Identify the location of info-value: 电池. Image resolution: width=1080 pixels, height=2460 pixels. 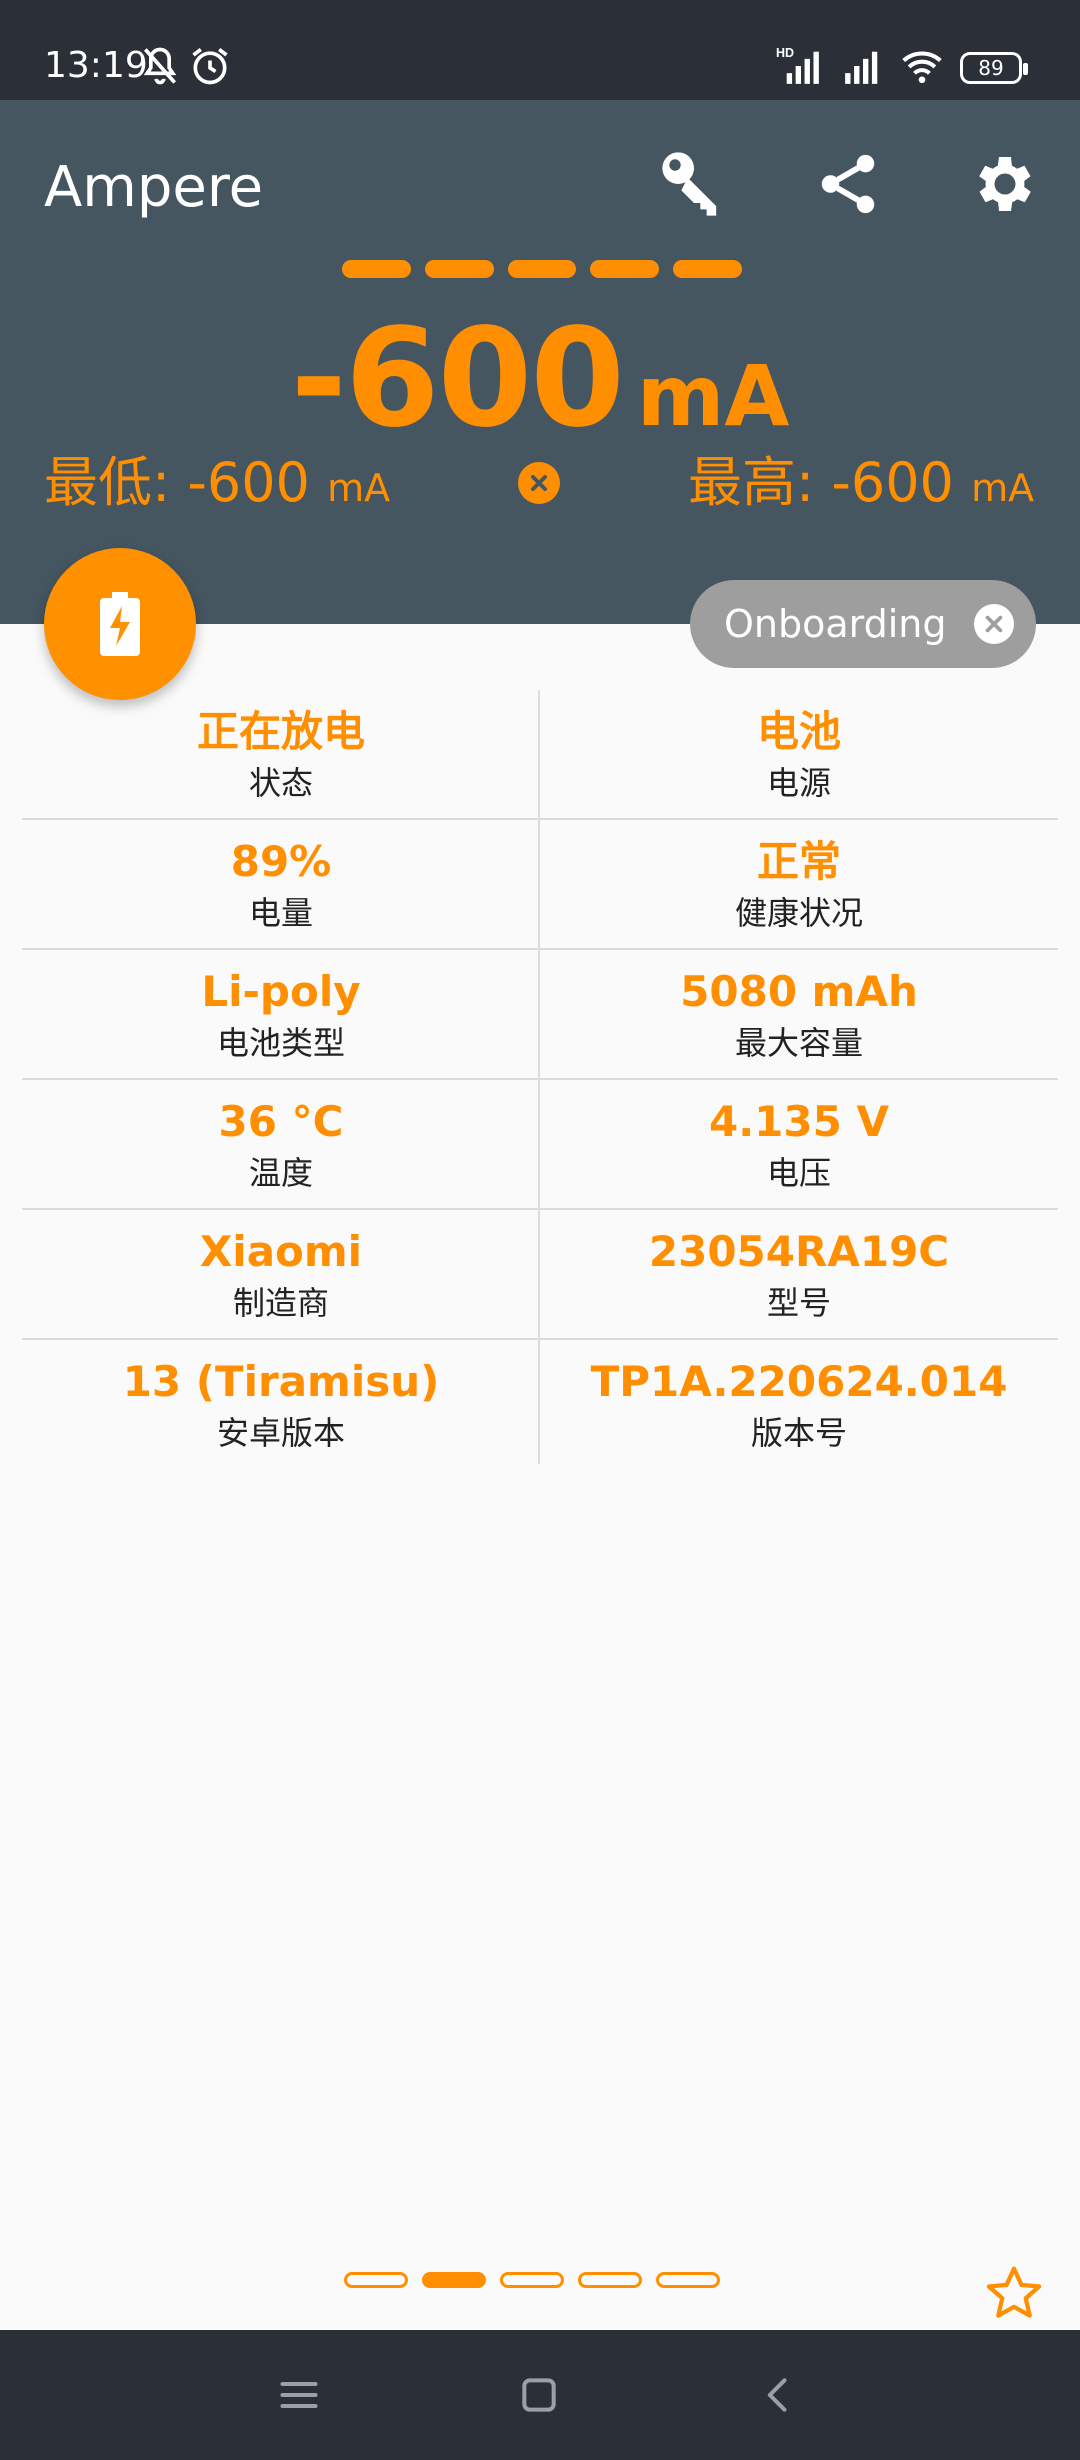
(798, 731).